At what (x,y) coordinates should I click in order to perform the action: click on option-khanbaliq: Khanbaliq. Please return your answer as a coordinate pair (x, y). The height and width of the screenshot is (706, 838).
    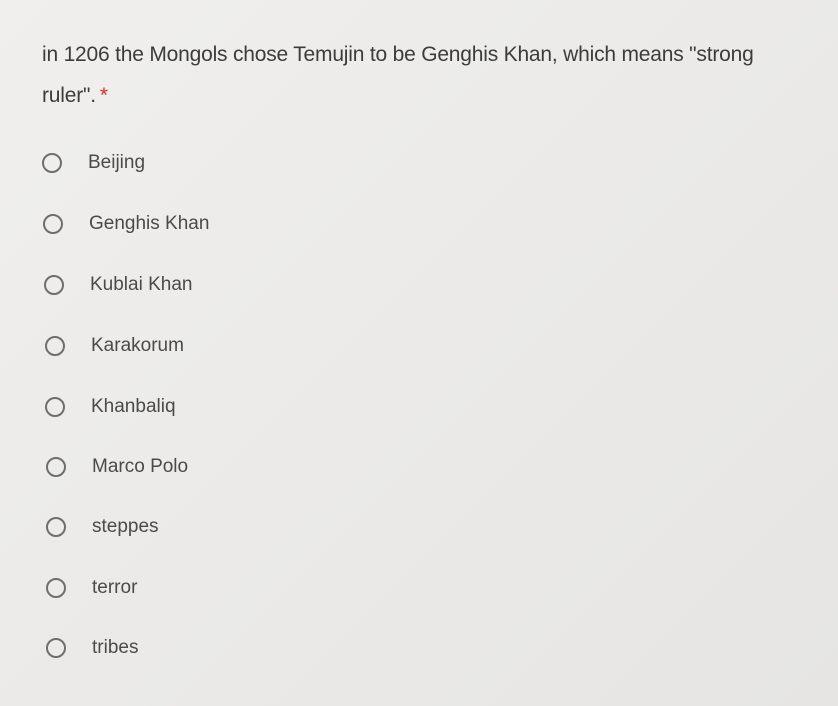
    Looking at the image, I should click on (110, 407).